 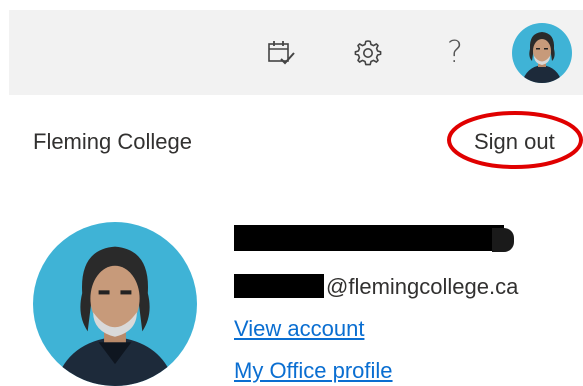 What do you see at coordinates (368, 52) in the screenshot?
I see `gear-icon` at bounding box center [368, 52].